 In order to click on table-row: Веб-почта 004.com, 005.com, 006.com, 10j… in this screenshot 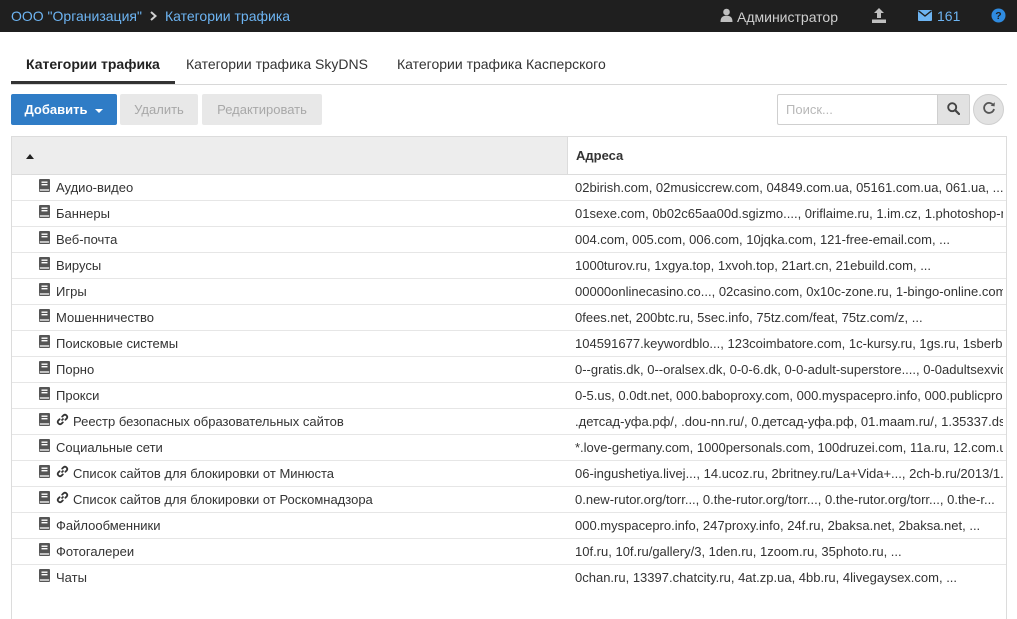, I will do `click(509, 240)`.